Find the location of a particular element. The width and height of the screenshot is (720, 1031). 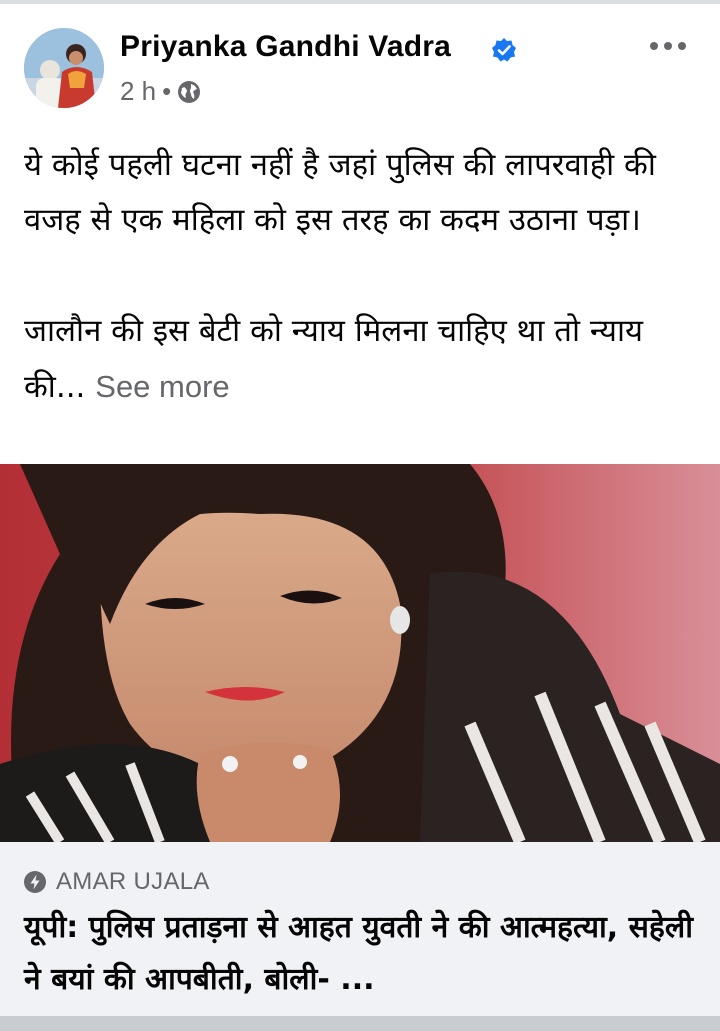

see-more-link: See more is located at coordinates (162, 386).